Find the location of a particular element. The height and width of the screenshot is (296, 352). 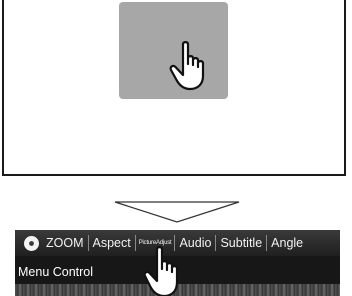

menu-item-subtitle: Subtitle is located at coordinates (240, 243).